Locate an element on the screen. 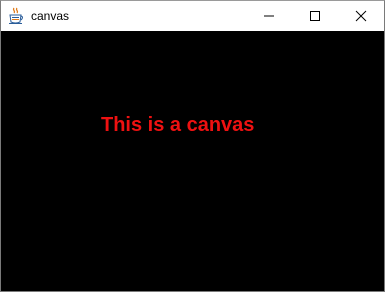  maximize-icon is located at coordinates (315, 16).